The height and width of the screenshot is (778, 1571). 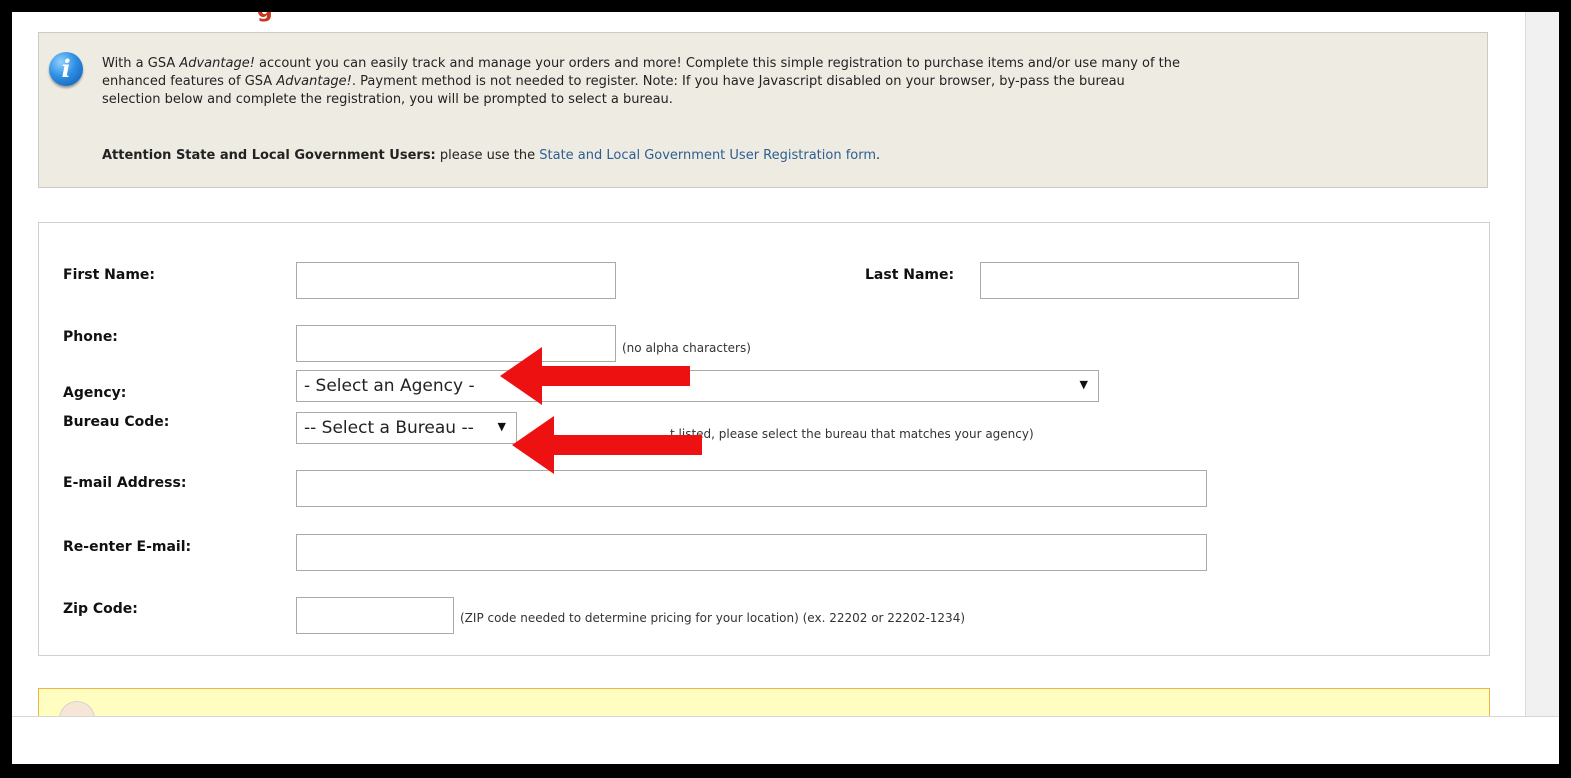 What do you see at coordinates (785, 740) in the screenshot?
I see `bottom-blank-area` at bounding box center [785, 740].